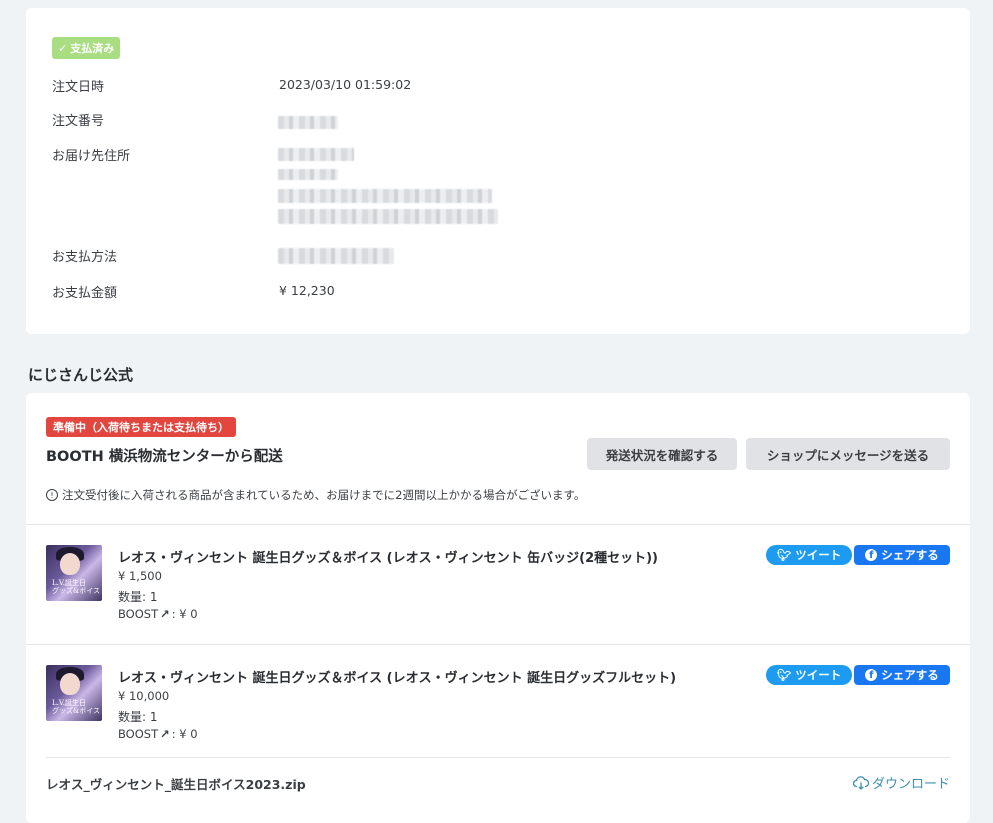 The width and height of the screenshot is (993, 823). Describe the element at coordinates (176, 784) in the screenshot. I see `download-file-name: レオス_ヴィンセント_誕生日ボイス2023.zip` at that location.